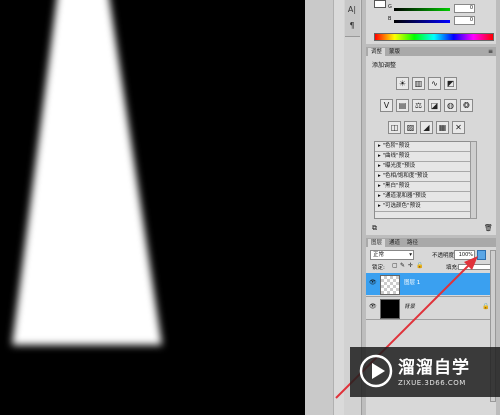 This screenshot has height=415, width=500. What do you see at coordinates (422, 9) in the screenshot?
I see `g-slider` at bounding box center [422, 9].